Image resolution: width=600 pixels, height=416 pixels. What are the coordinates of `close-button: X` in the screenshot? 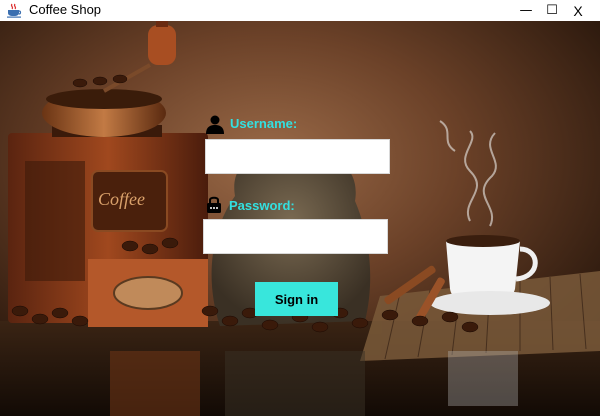 It's located at (578, 10).